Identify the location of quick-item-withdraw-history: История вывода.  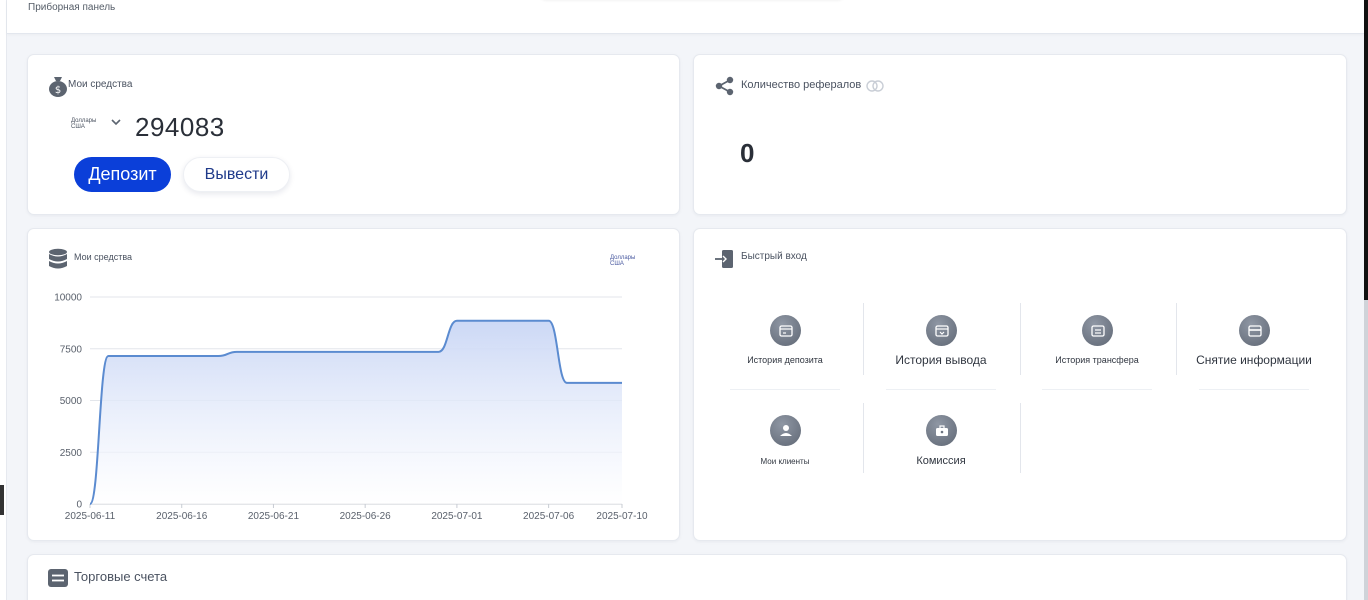
(941, 346).